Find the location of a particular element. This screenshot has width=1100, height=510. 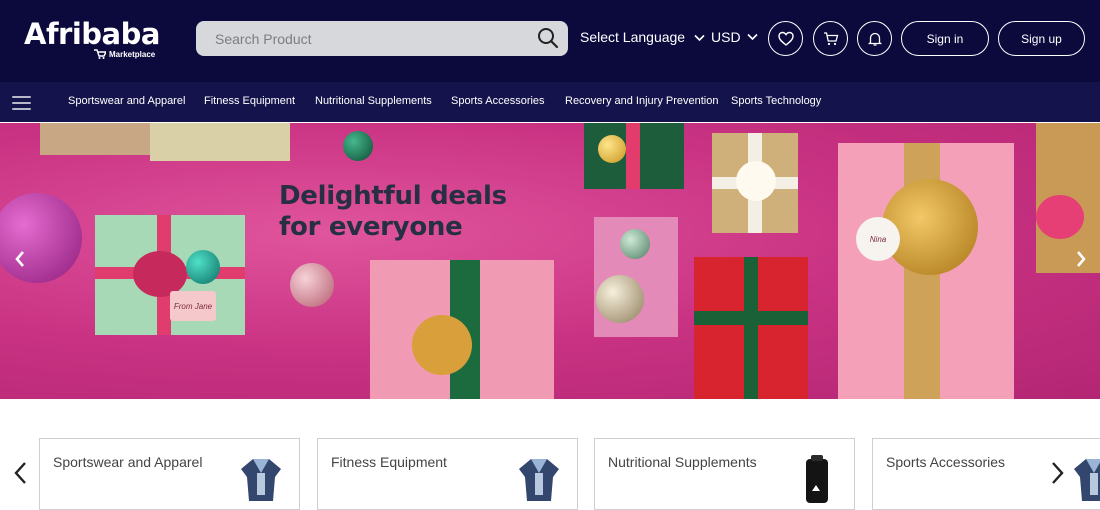

bag-image-icon is located at coordinates (817, 479).